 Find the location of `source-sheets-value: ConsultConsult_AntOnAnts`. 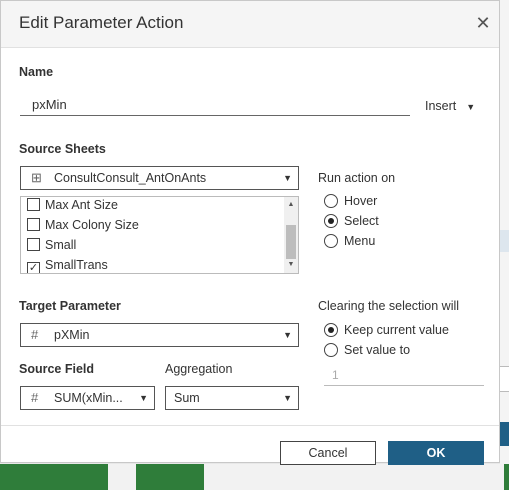

source-sheets-value: ConsultConsult_AntOnAnts is located at coordinates (130, 178).